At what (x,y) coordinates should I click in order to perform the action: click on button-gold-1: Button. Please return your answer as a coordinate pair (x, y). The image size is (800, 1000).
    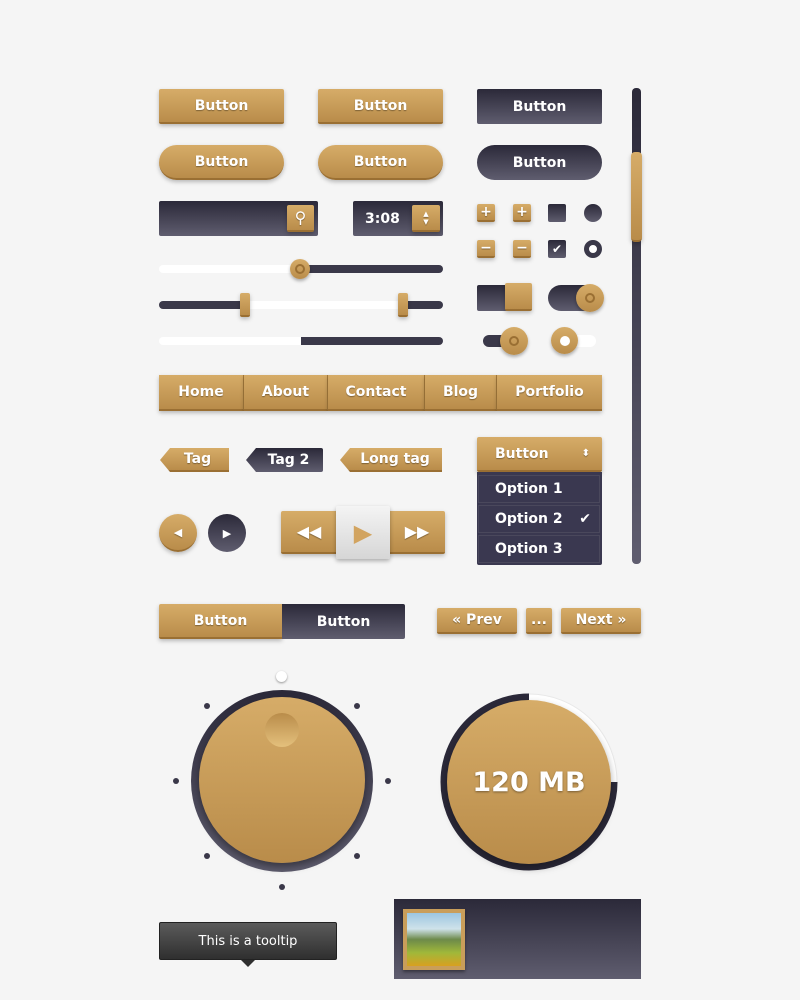
    Looking at the image, I should click on (221, 106).